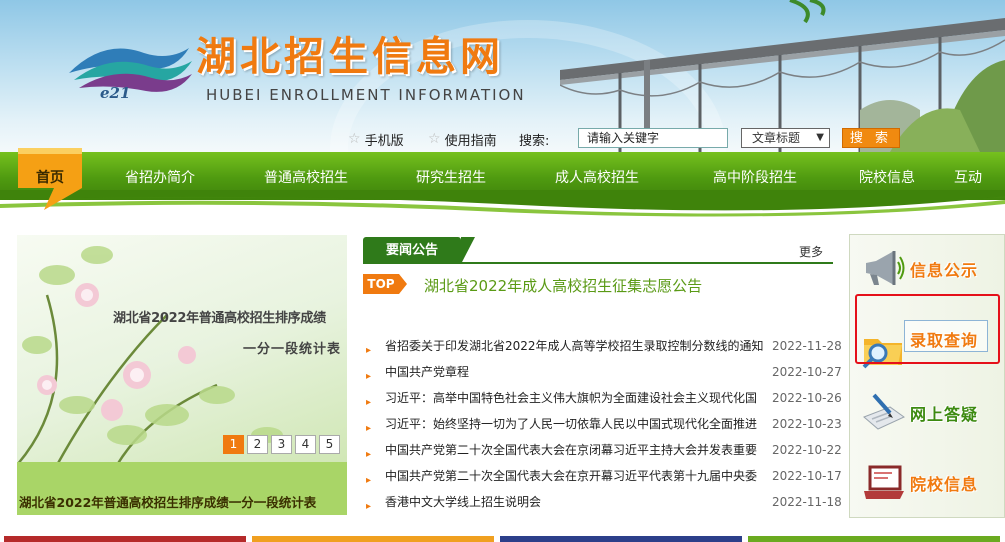  Describe the element at coordinates (468, 250) in the screenshot. I see `news-tab-corner` at that location.